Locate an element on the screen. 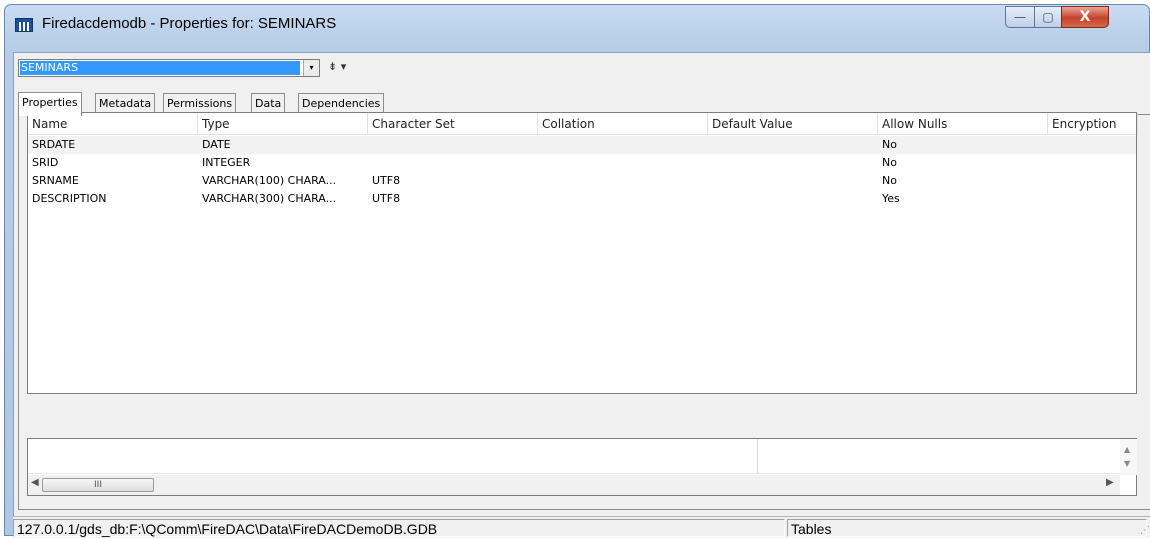 The height and width of the screenshot is (538, 1150). cell-name: DESCRIPTION is located at coordinates (69, 198).